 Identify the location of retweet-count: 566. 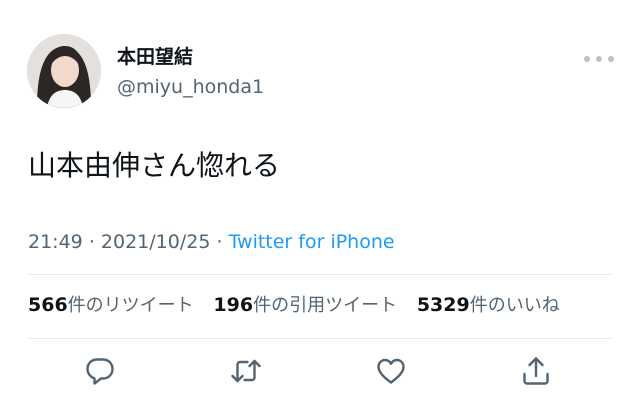
(48, 305).